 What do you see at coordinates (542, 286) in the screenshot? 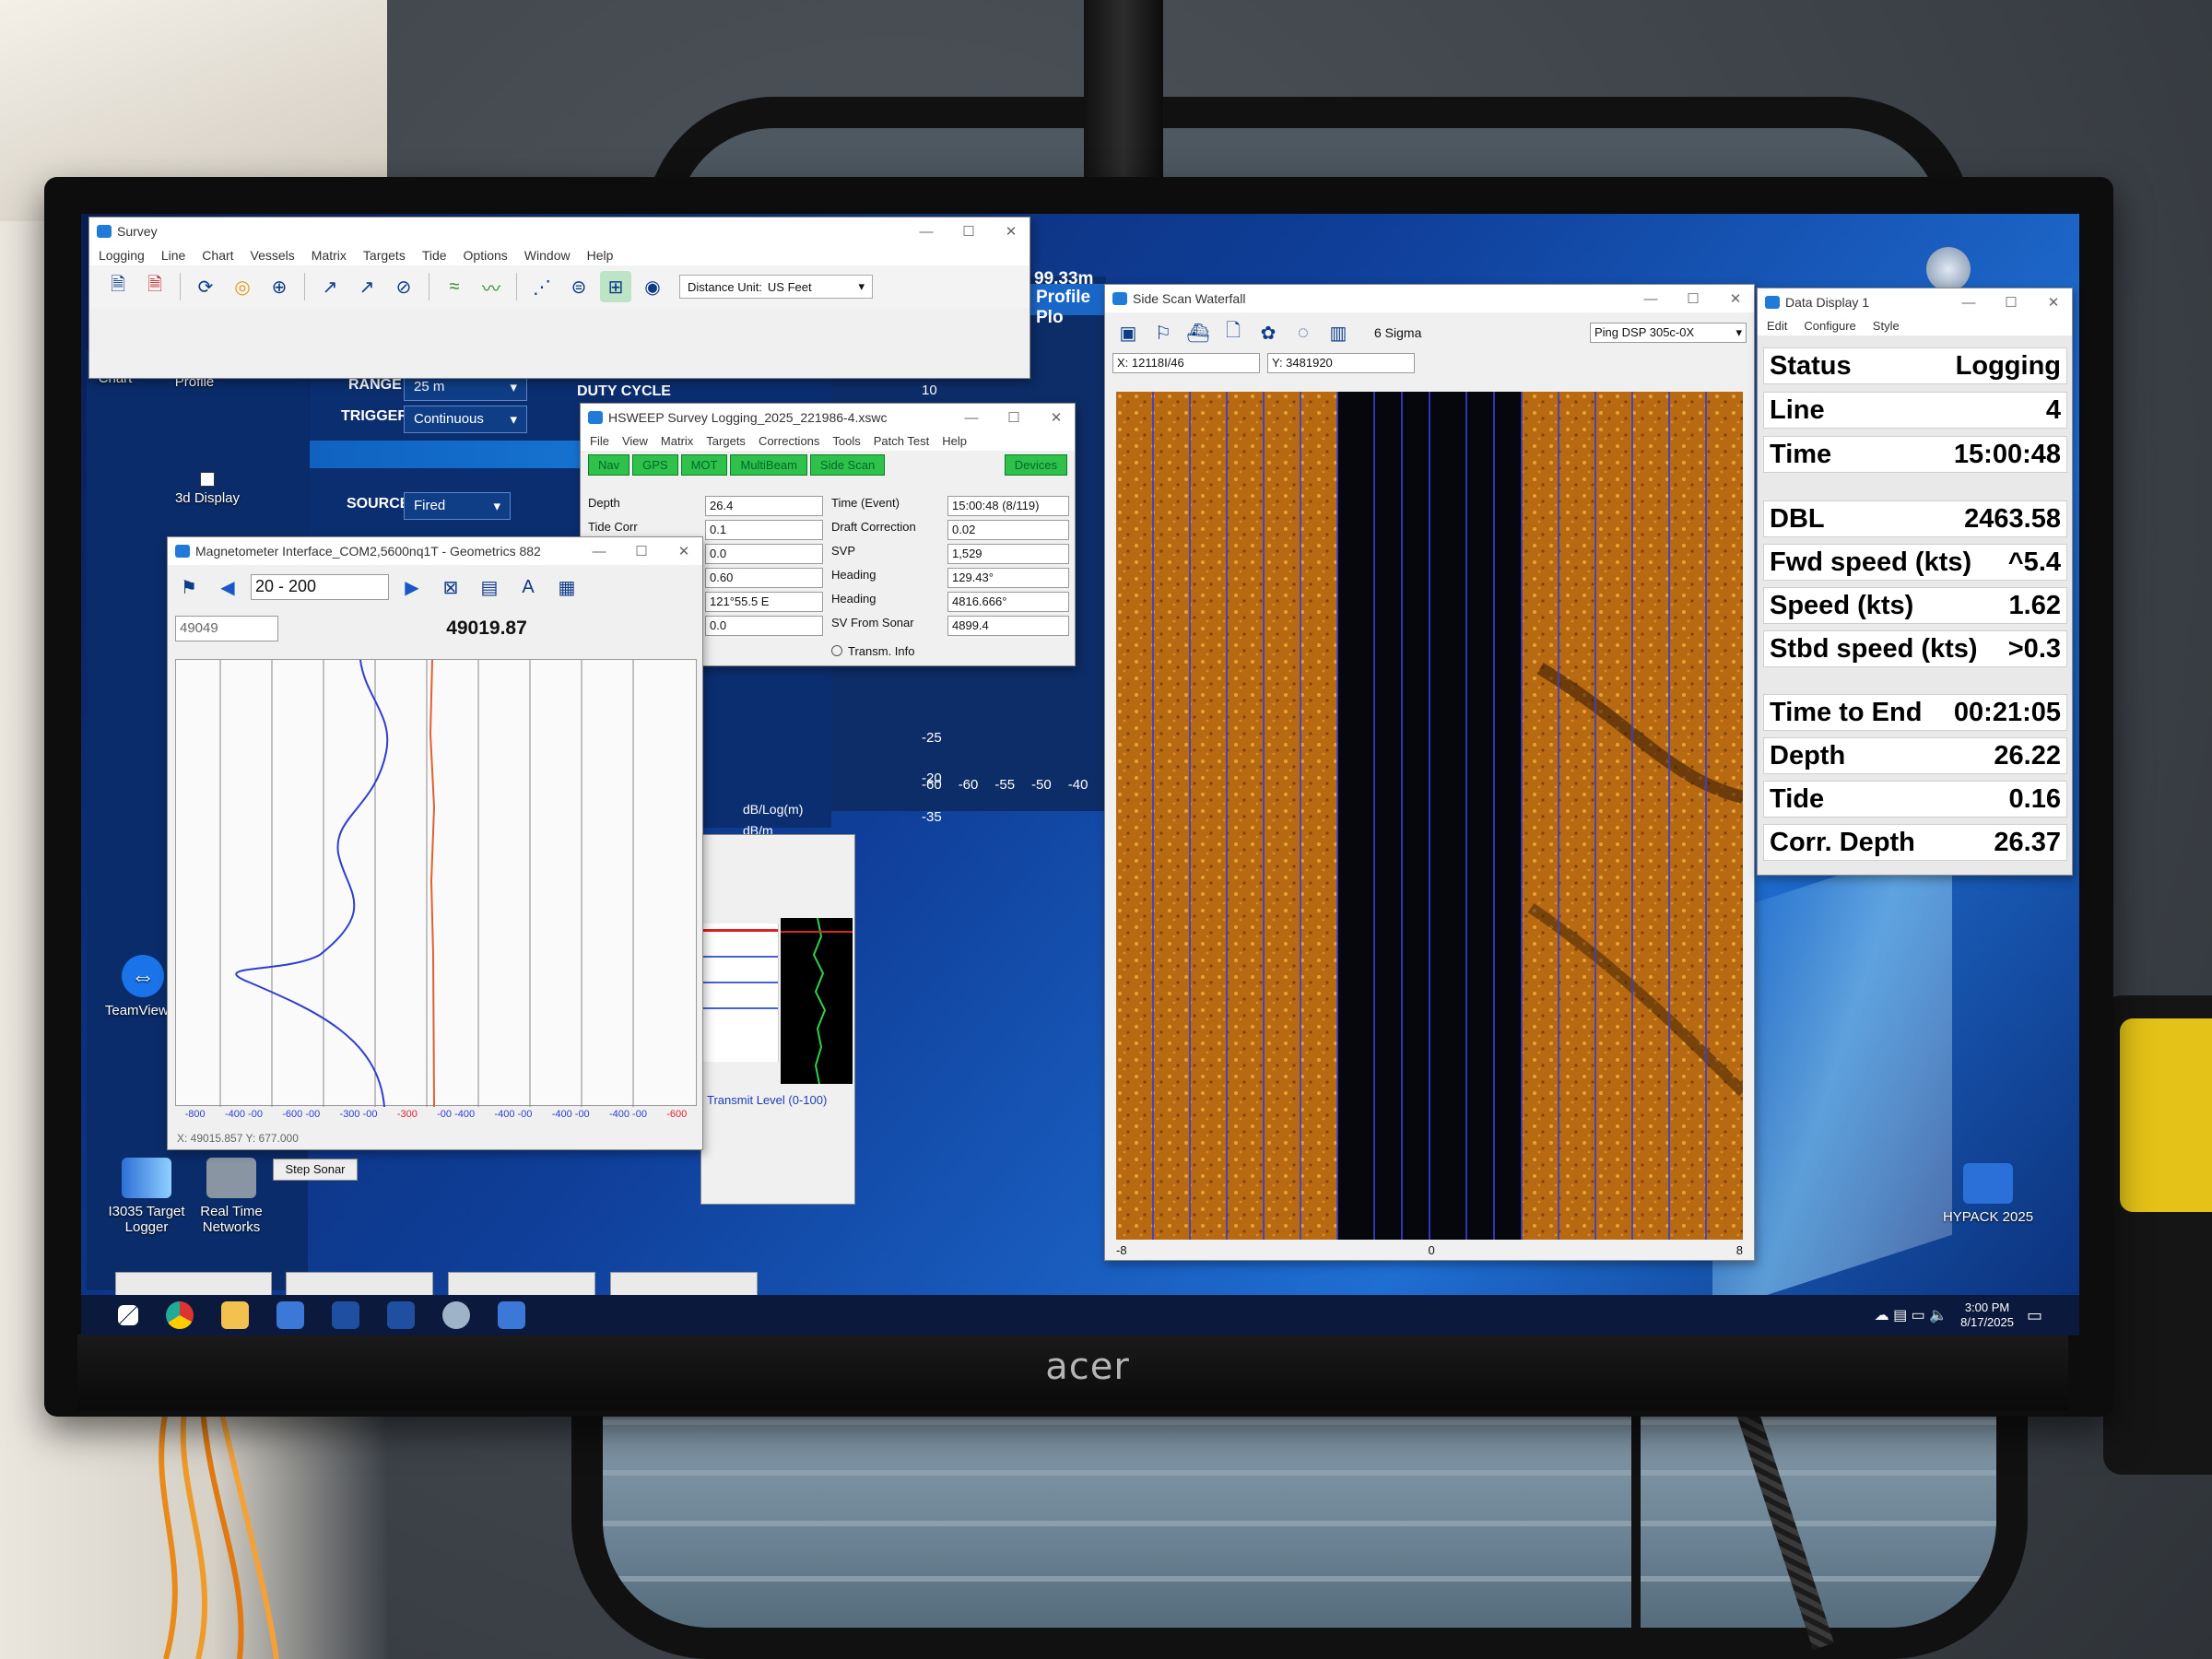
I see `filter-icon: ⋰` at bounding box center [542, 286].